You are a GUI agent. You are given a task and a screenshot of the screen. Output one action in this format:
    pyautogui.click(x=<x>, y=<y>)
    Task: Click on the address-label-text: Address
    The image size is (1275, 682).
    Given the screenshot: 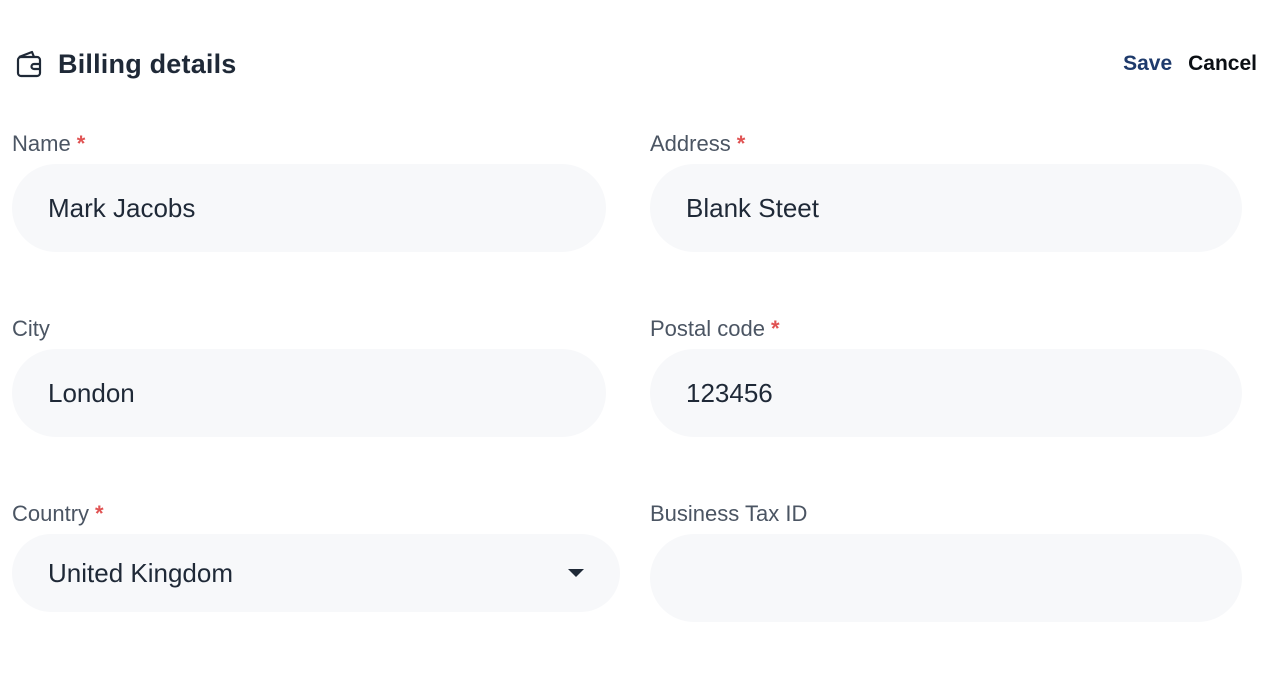 What is the action you would take?
    pyautogui.click(x=690, y=143)
    